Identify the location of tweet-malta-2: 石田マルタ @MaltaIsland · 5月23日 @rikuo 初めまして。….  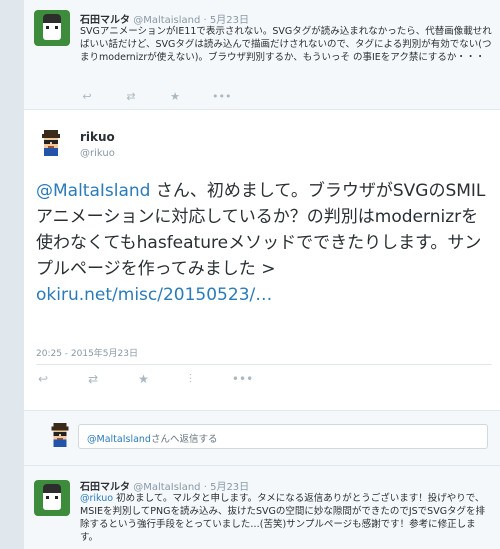
(262, 507).